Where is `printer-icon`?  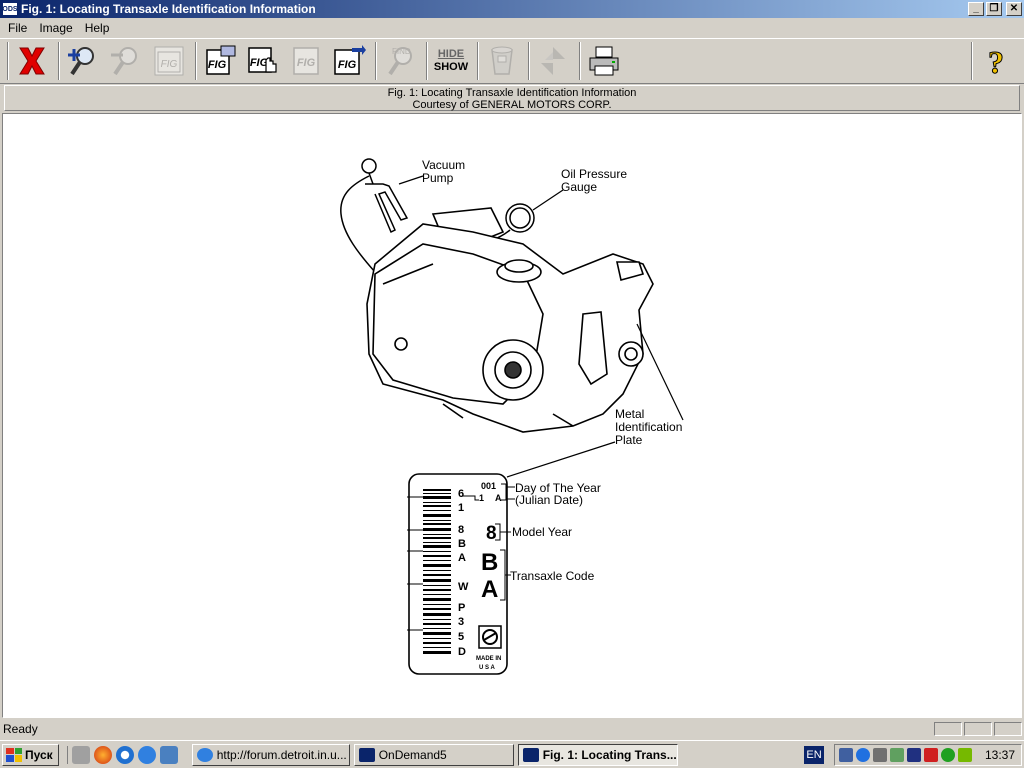
printer-icon is located at coordinates (604, 61).